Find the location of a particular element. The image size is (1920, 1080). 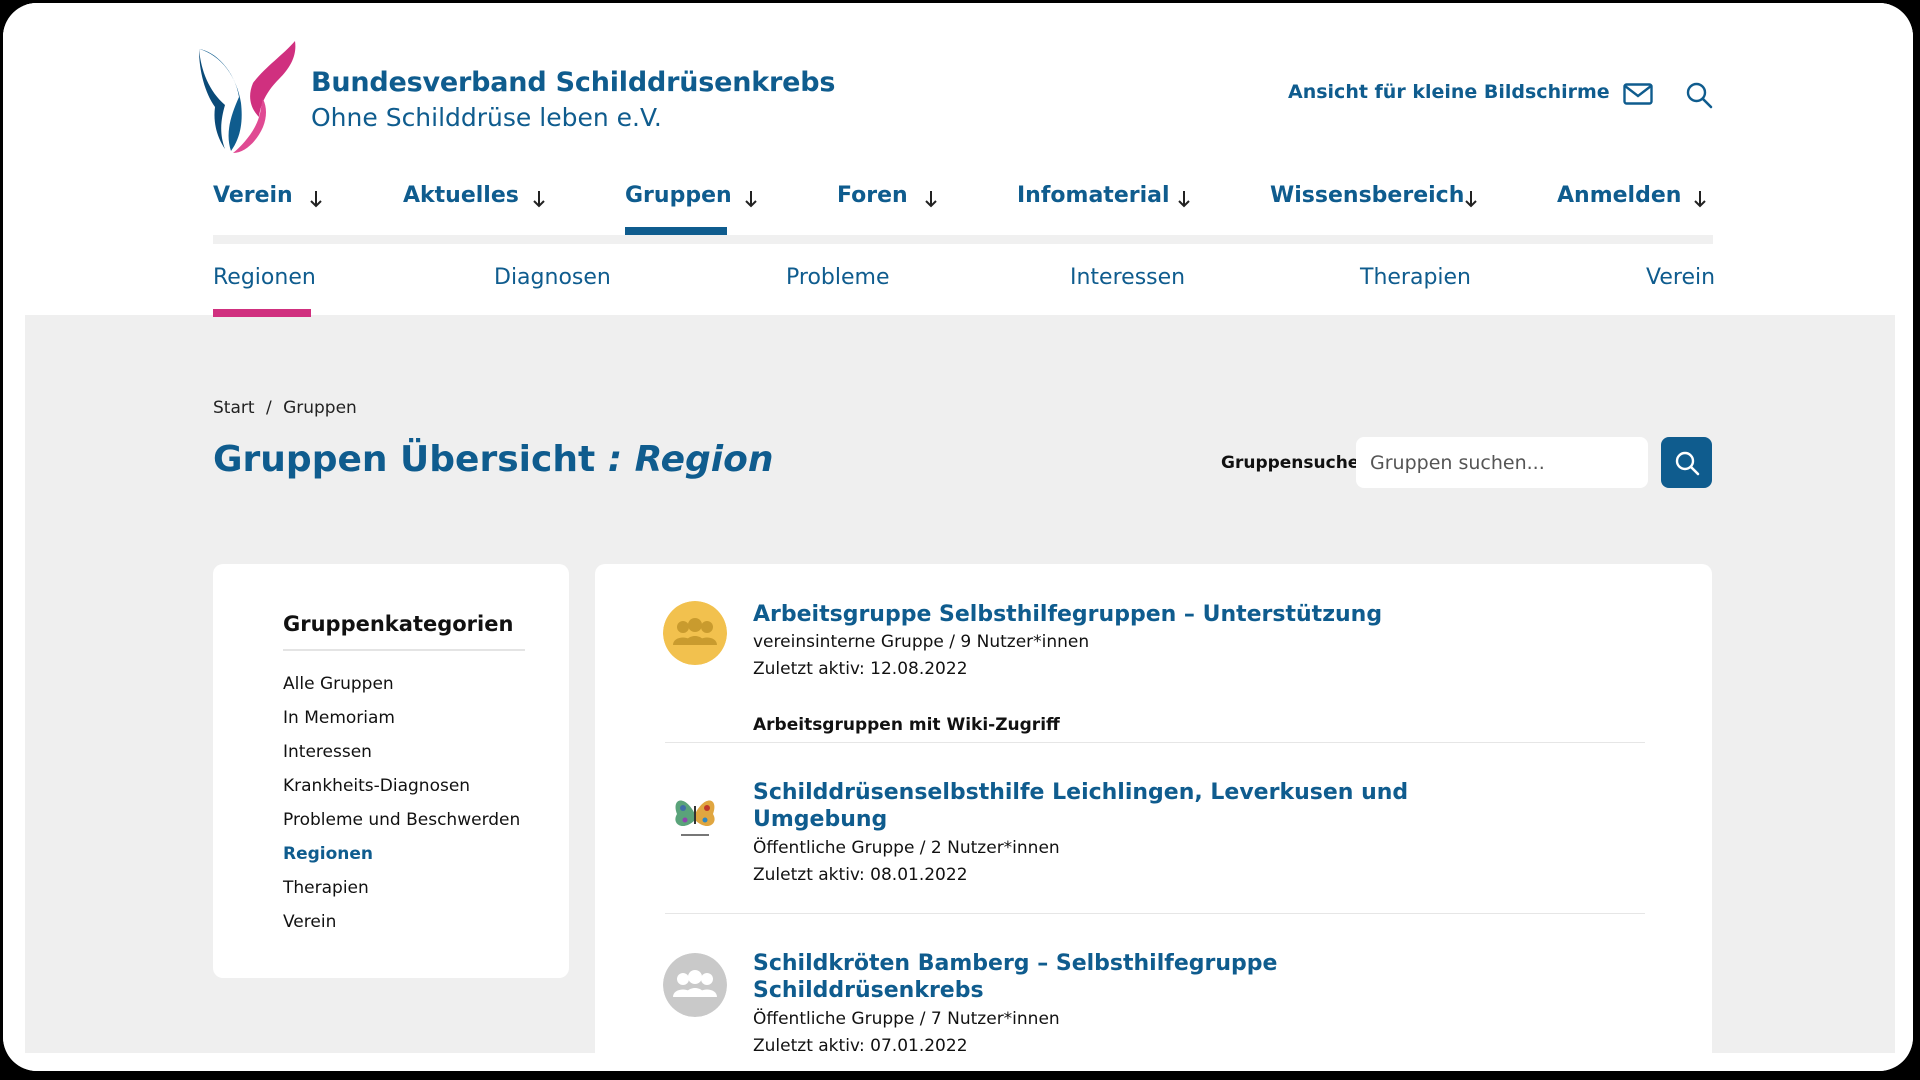

sidebar-item-regionen: Regionen is located at coordinates (328, 854).